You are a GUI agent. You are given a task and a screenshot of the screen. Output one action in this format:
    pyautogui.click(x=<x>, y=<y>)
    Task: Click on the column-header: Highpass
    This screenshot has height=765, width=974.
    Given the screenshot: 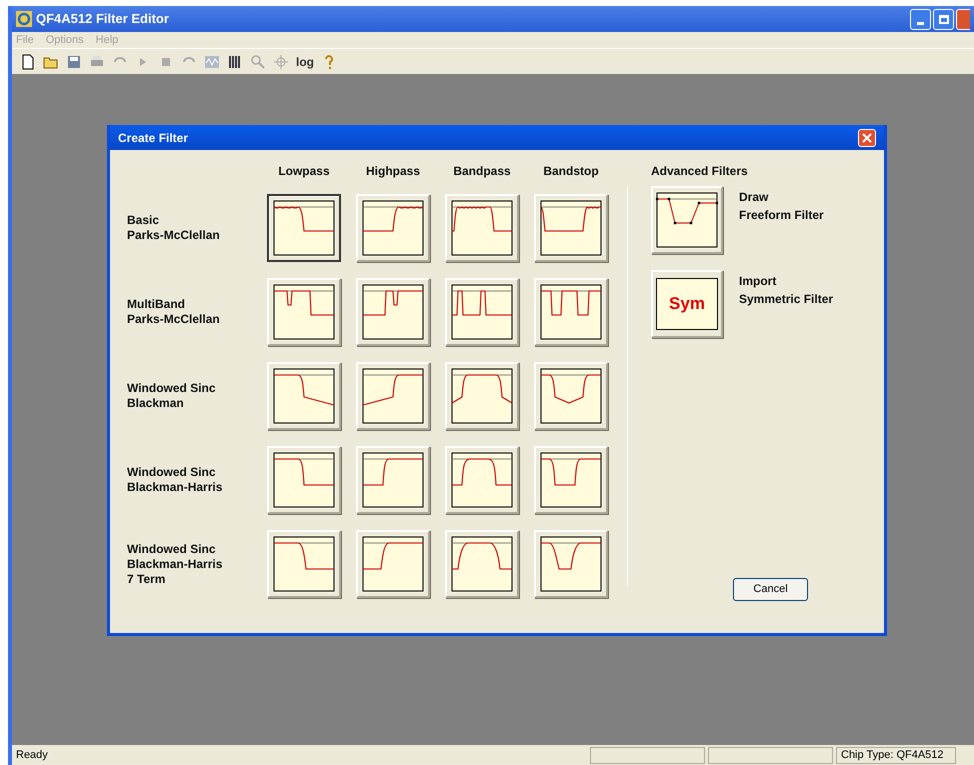 What is the action you would take?
    pyautogui.click(x=392, y=171)
    